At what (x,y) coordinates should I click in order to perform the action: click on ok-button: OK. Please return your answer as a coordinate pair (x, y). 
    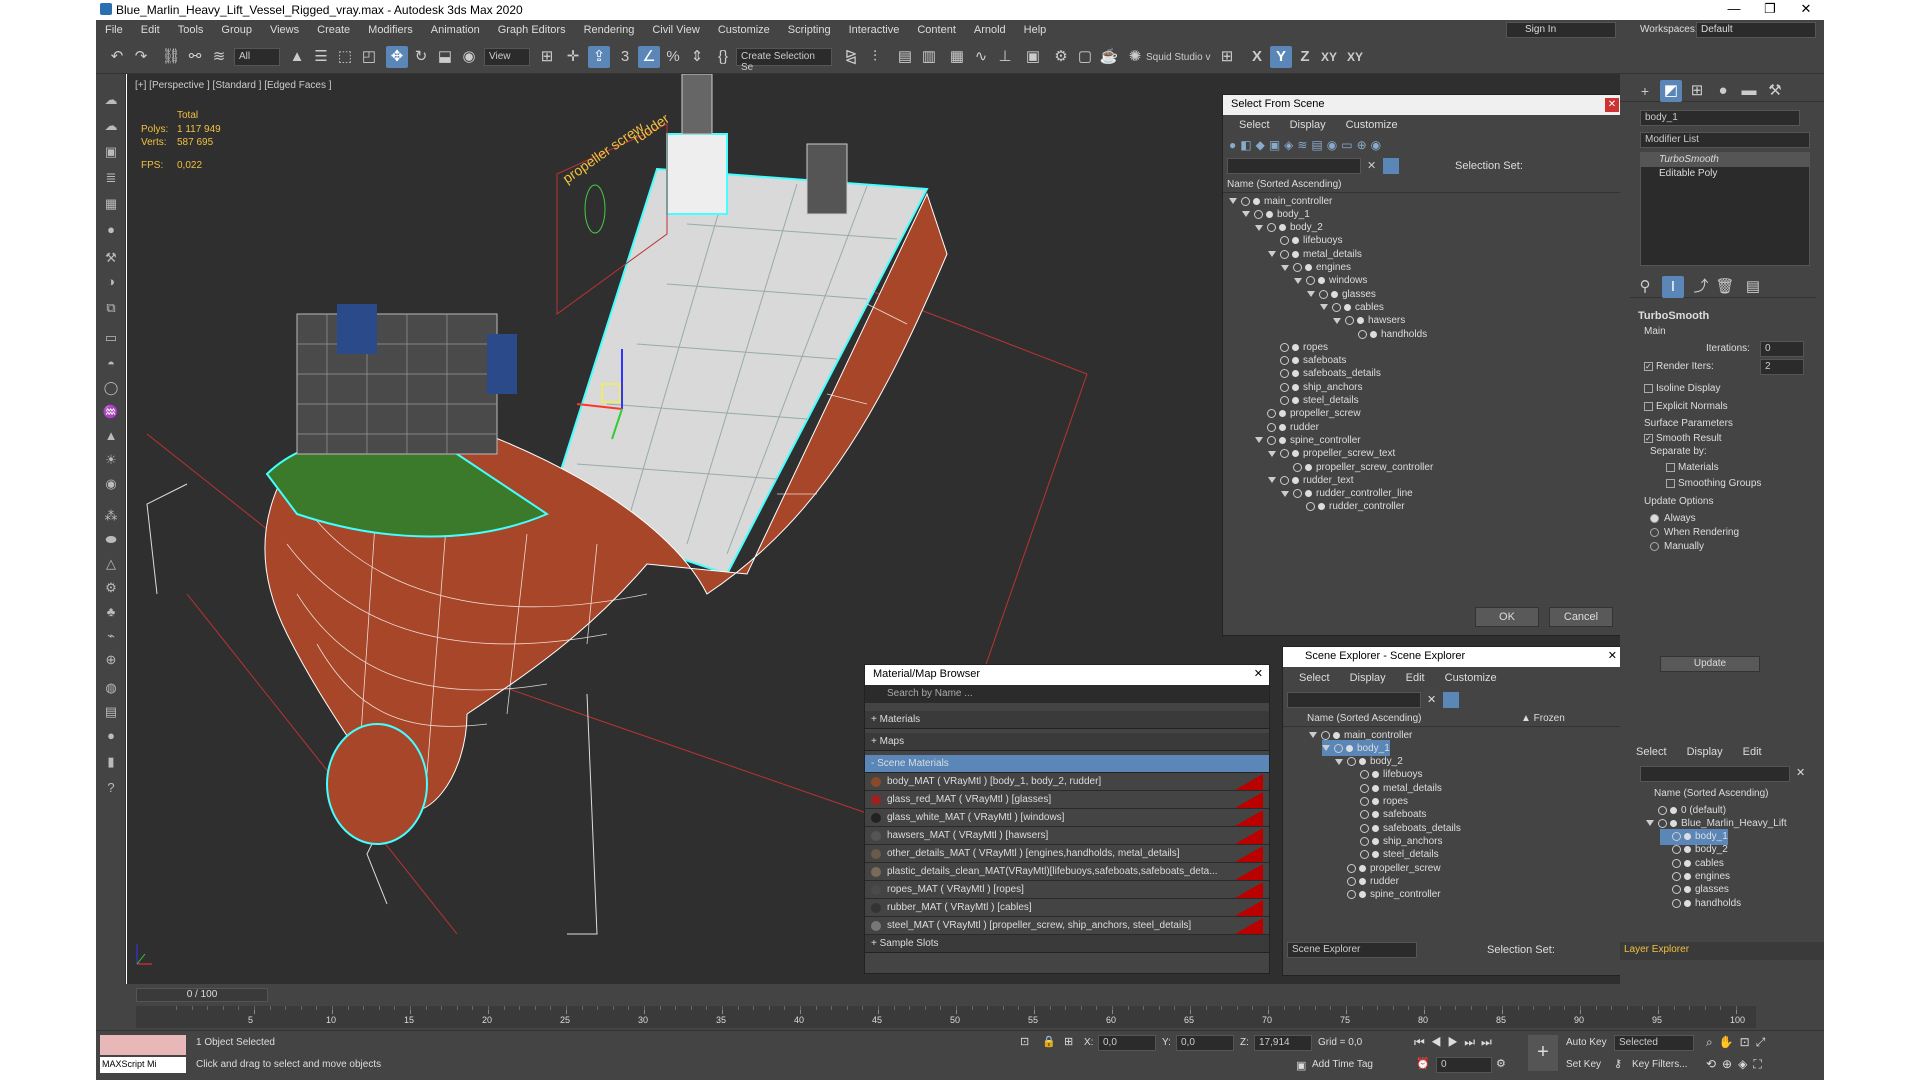
    Looking at the image, I should click on (1507, 617).